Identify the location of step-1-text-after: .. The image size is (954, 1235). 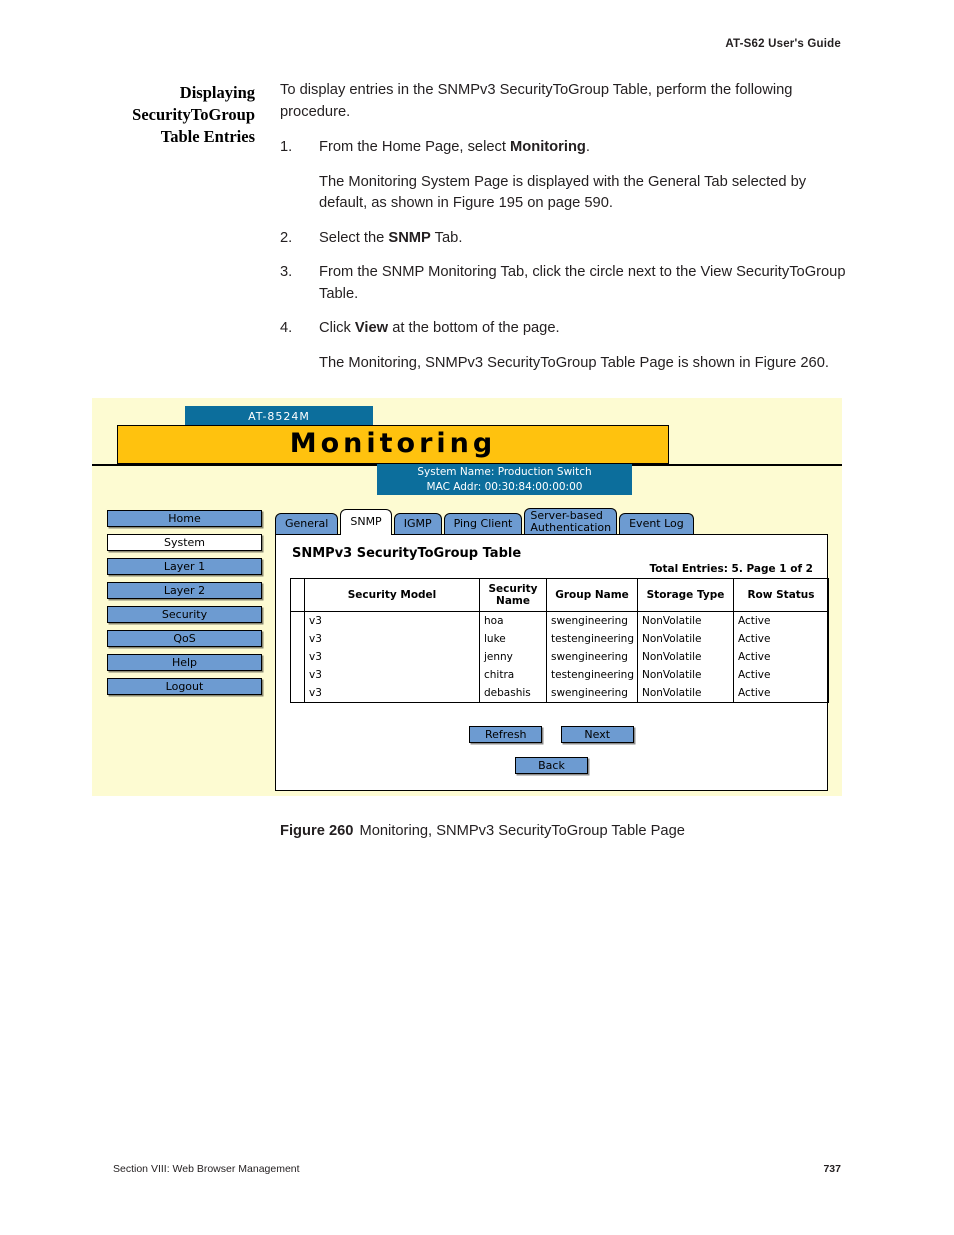
(587, 147).